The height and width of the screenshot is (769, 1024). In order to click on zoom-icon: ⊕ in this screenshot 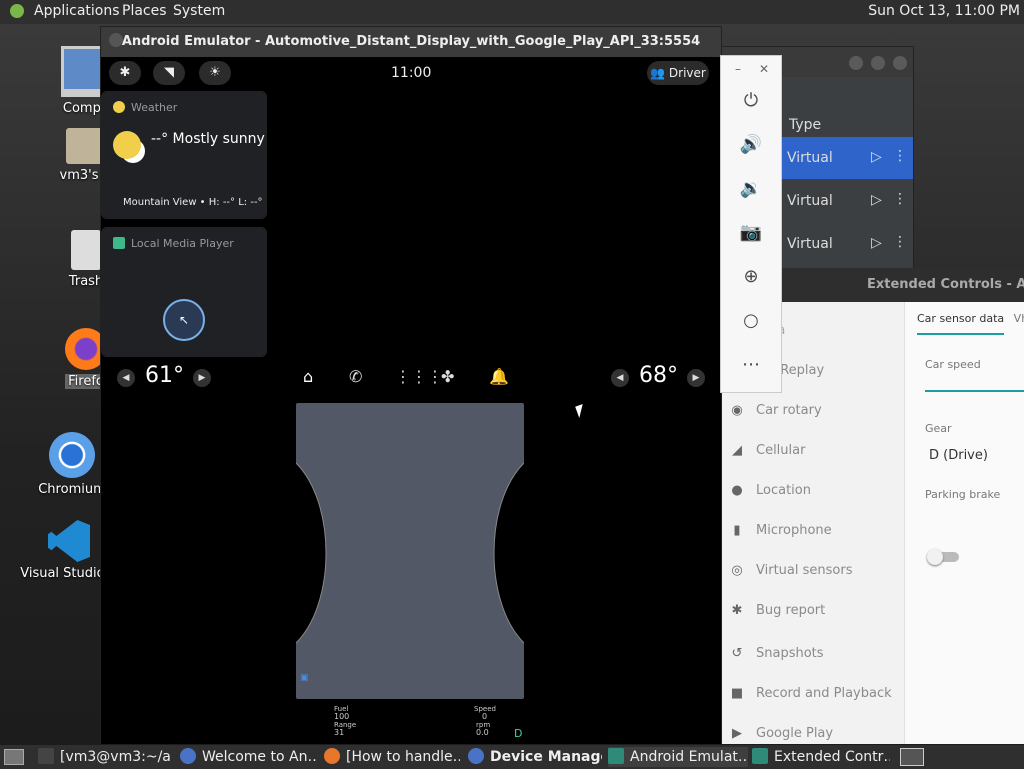, I will do `click(751, 278)`.